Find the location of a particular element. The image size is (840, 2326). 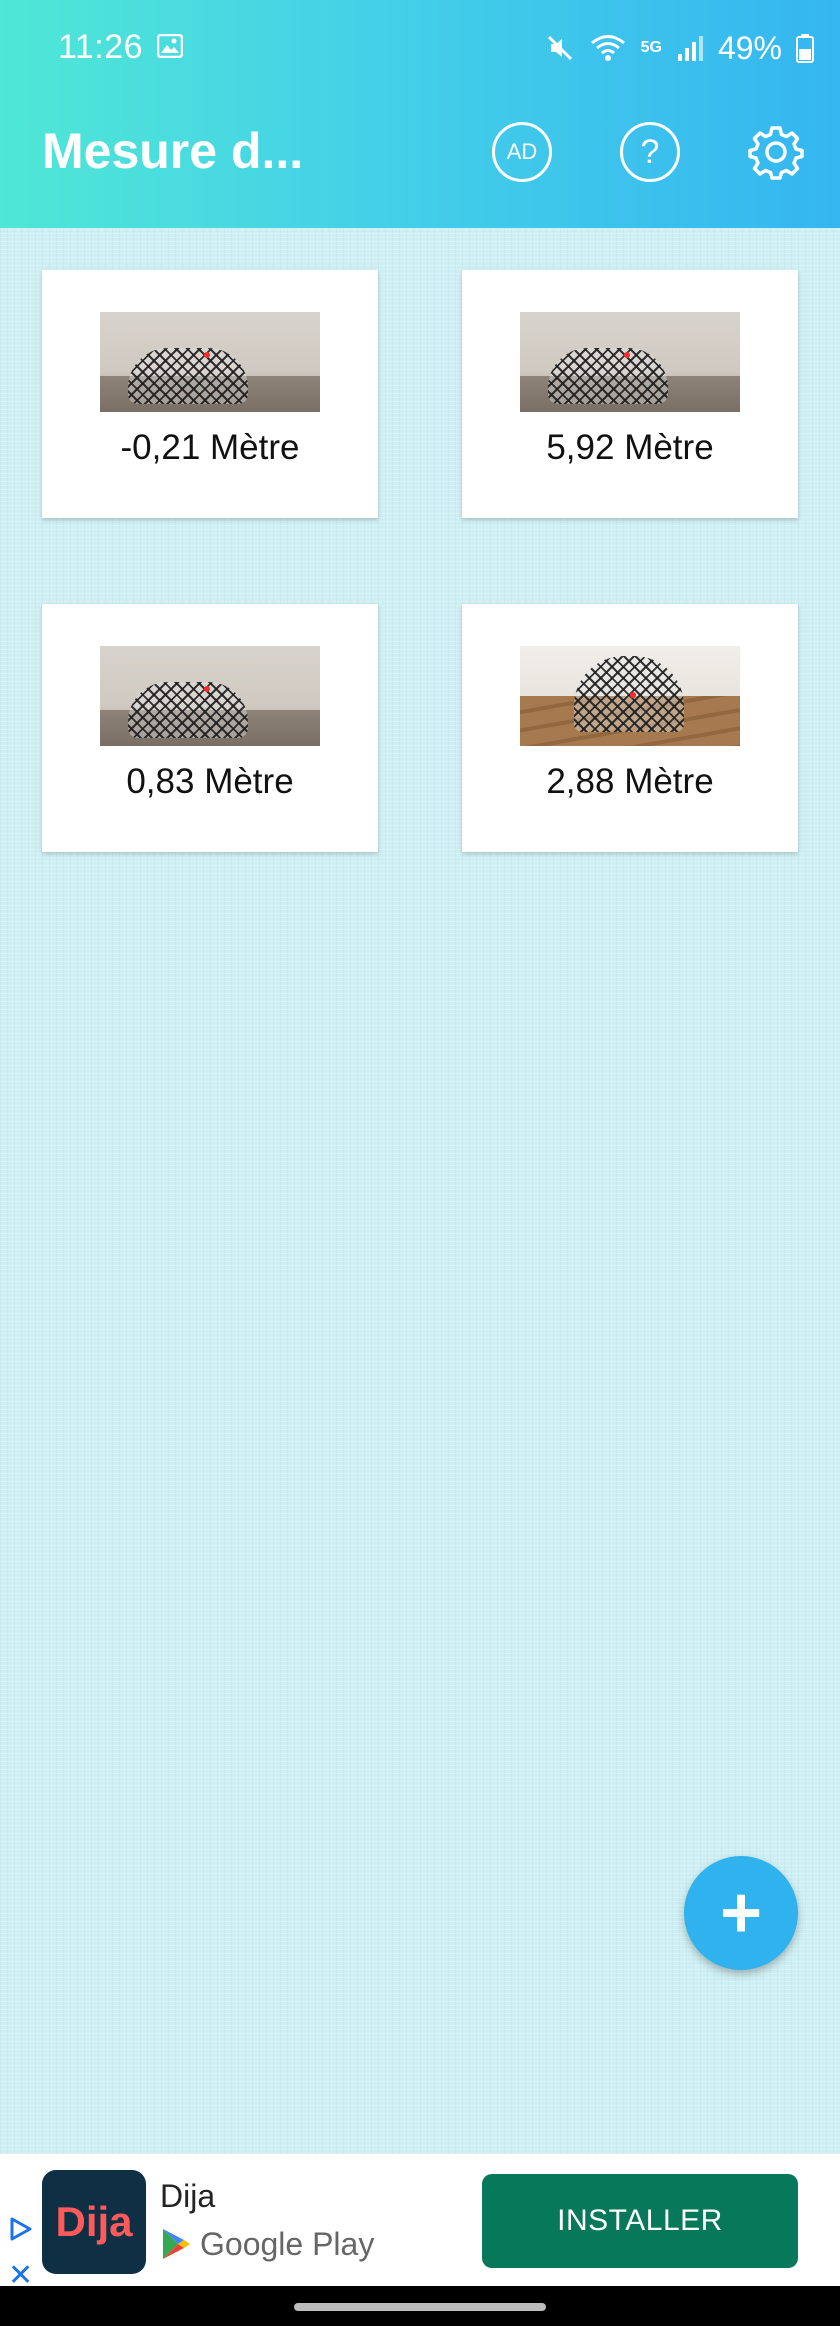

settings-button is located at coordinates (776, 152).